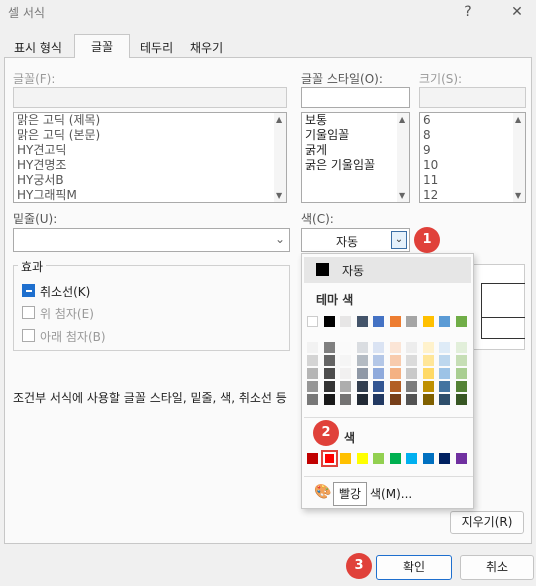 The image size is (536, 586). I want to click on help-button: ?, so click(468, 12).